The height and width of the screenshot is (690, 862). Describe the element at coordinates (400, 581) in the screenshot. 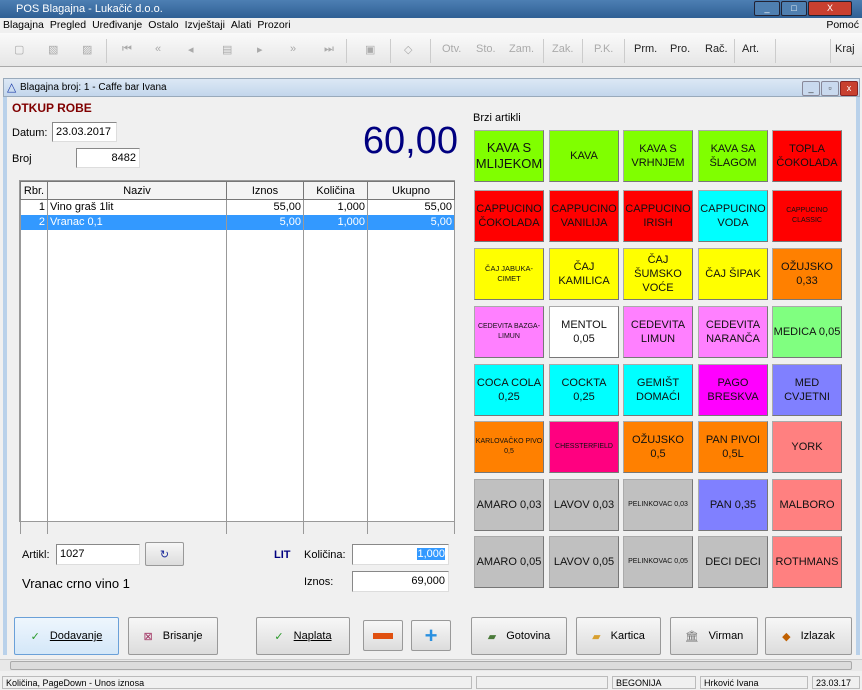

I see `iznos-field: 69,000` at that location.